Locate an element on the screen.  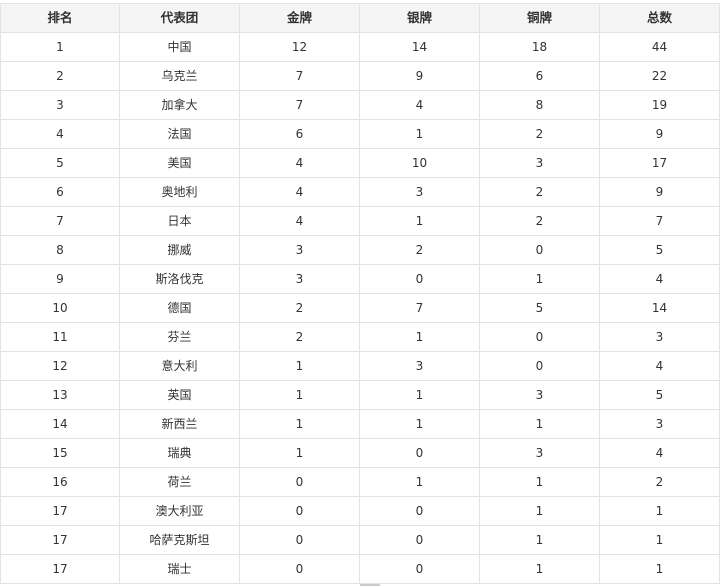
cell-team: 中国 is located at coordinates (179, 47).